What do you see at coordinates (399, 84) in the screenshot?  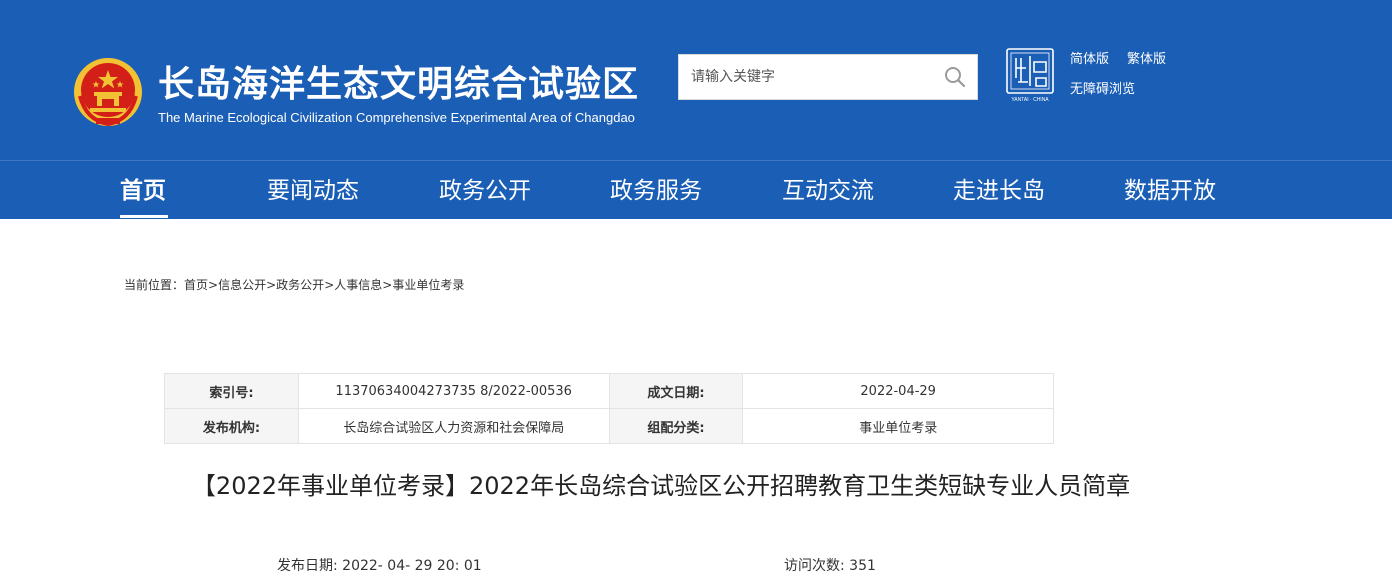 I see `site-title: 长岛海洋生态文明综合试验区` at bounding box center [399, 84].